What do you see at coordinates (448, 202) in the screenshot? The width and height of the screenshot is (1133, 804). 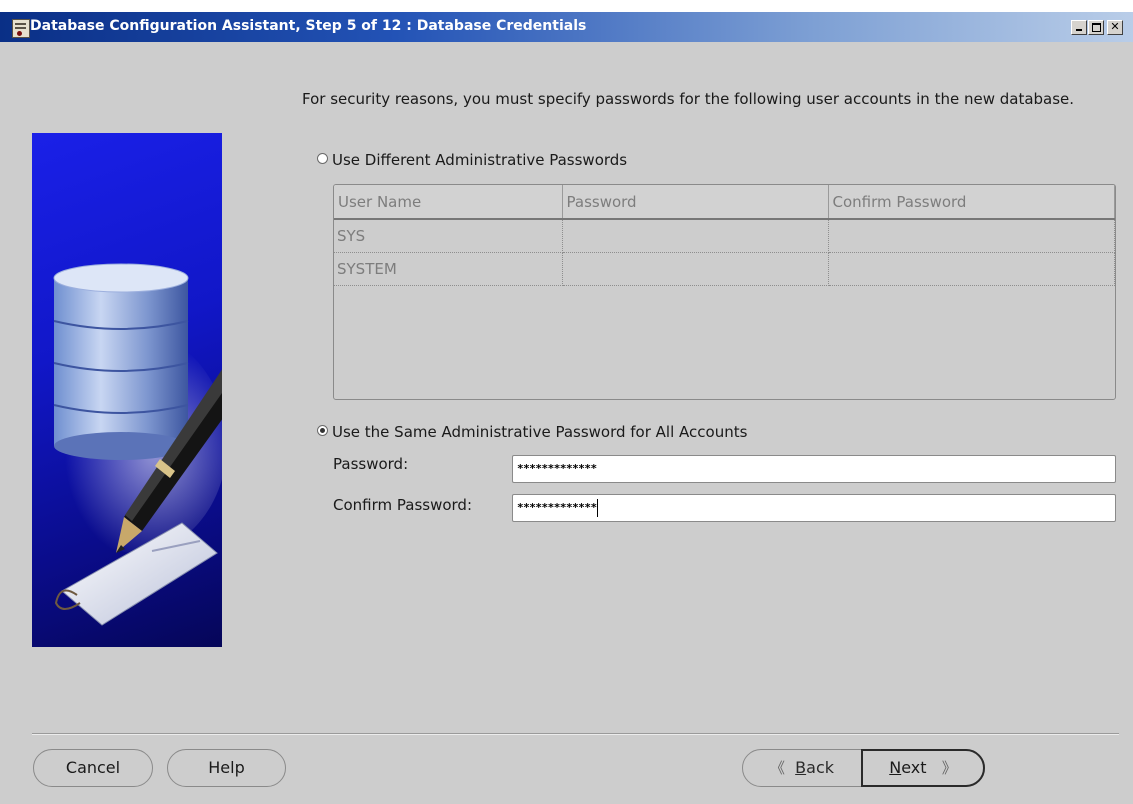 I see `column-header-user-name: User Name` at bounding box center [448, 202].